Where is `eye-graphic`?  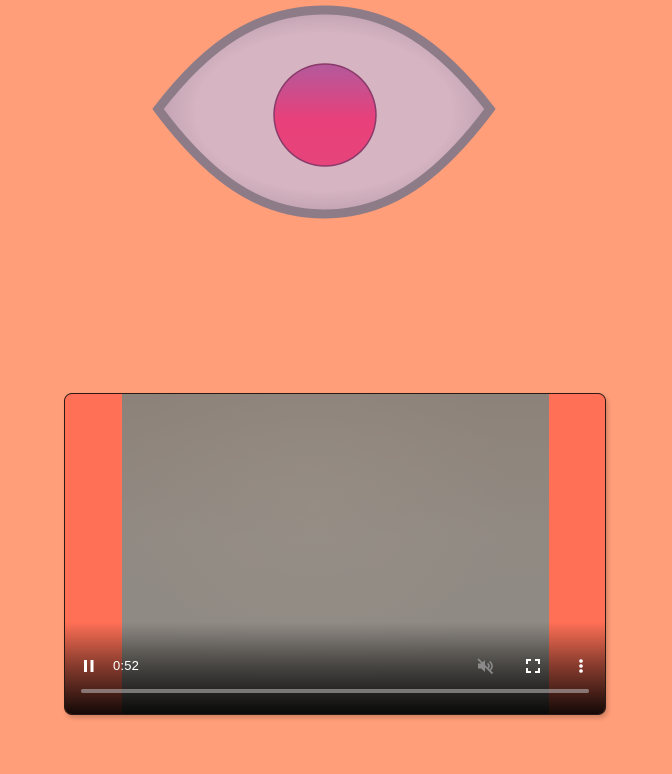 eye-graphic is located at coordinates (324, 113).